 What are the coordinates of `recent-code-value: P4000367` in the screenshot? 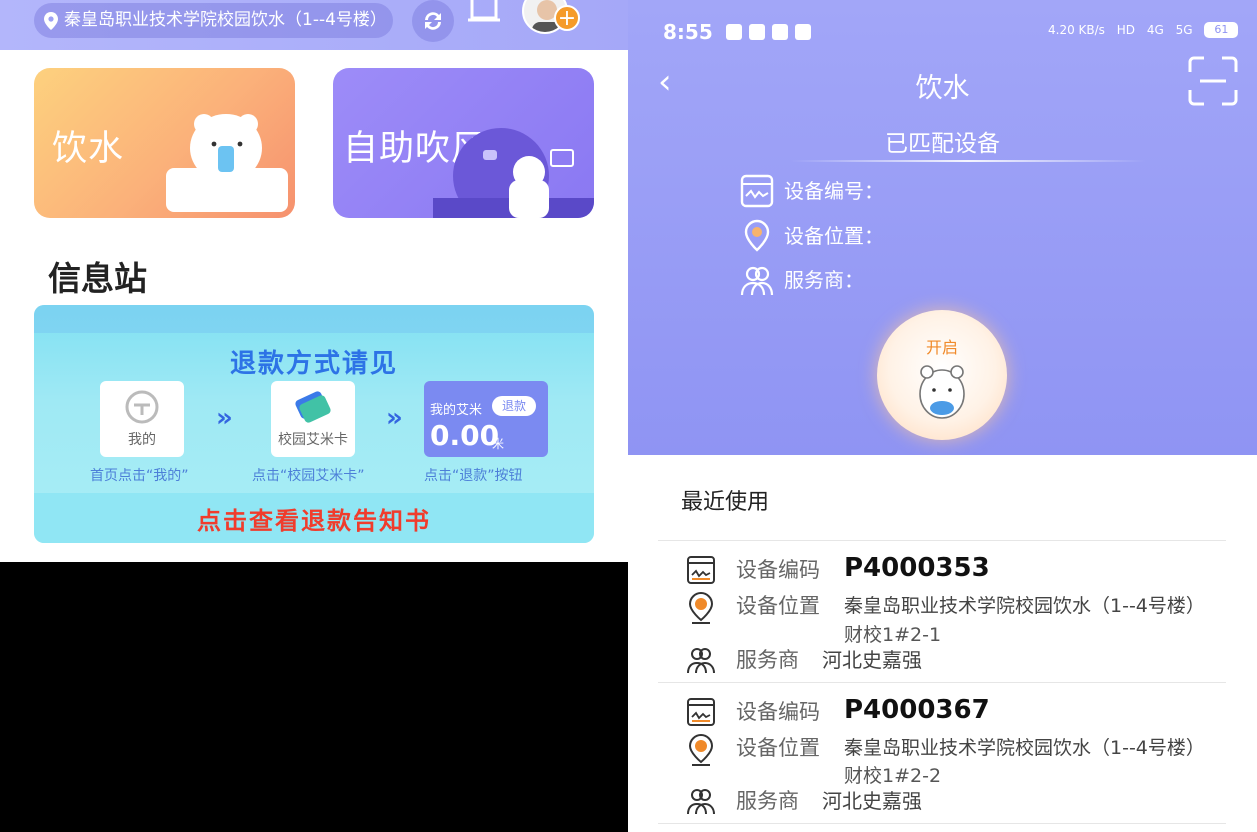 It's located at (917, 710).